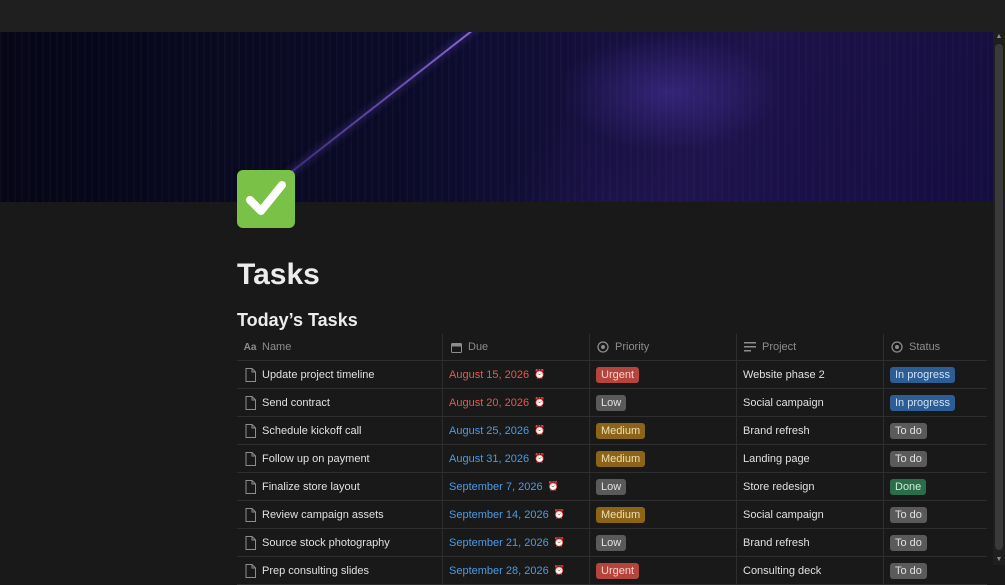 This screenshot has width=1005, height=585. I want to click on priority-tag: Low, so click(611, 402).